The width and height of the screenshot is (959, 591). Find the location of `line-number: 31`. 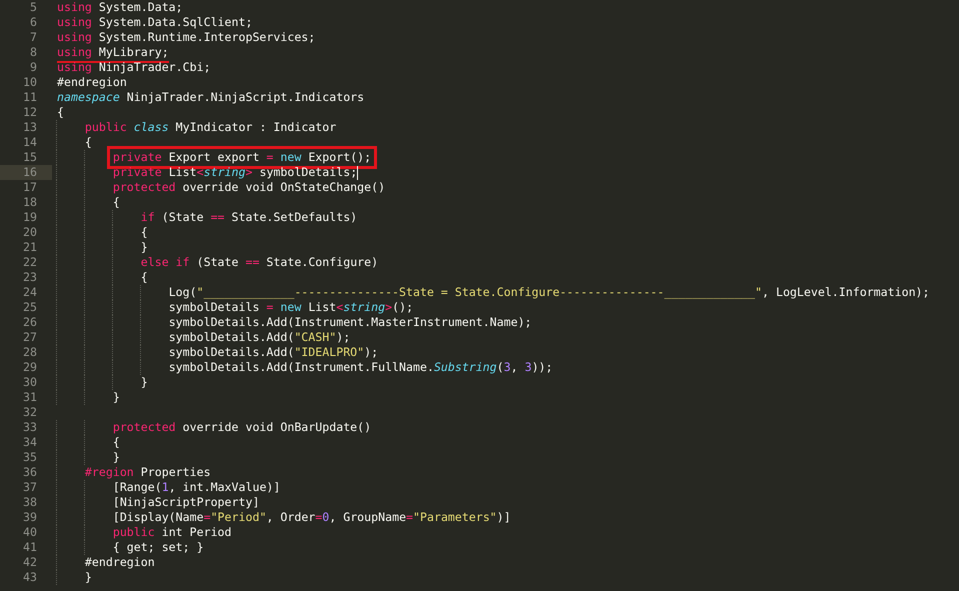

line-number: 31 is located at coordinates (30, 397).